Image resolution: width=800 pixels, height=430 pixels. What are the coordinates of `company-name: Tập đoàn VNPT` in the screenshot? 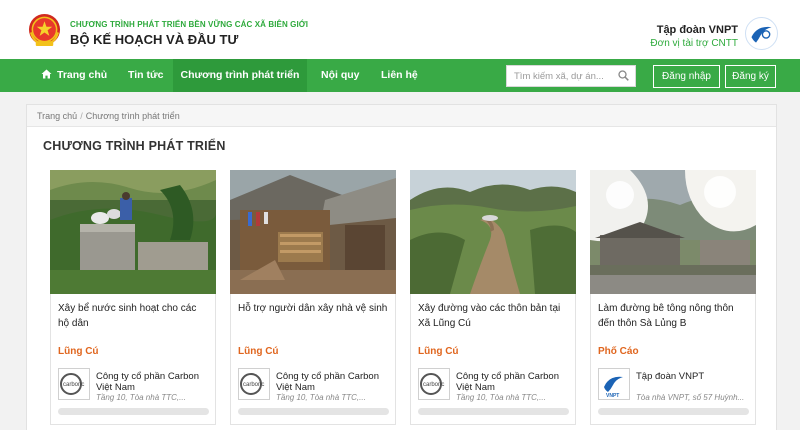 It's located at (670, 376).